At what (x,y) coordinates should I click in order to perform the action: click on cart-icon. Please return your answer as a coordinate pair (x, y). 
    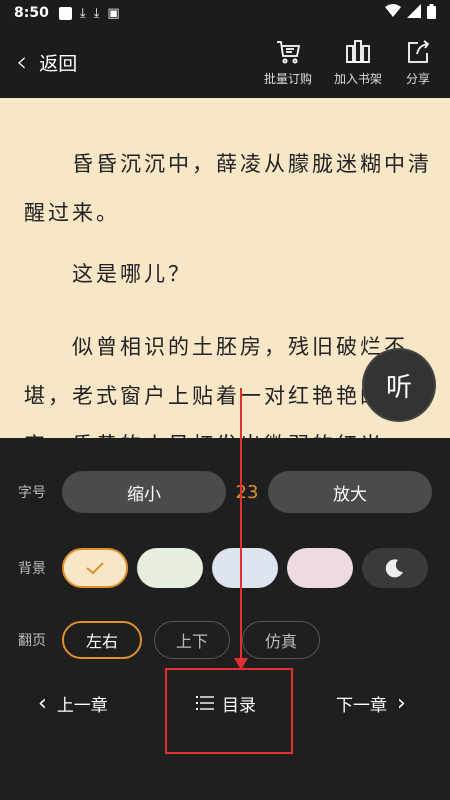
    Looking at the image, I should click on (288, 51).